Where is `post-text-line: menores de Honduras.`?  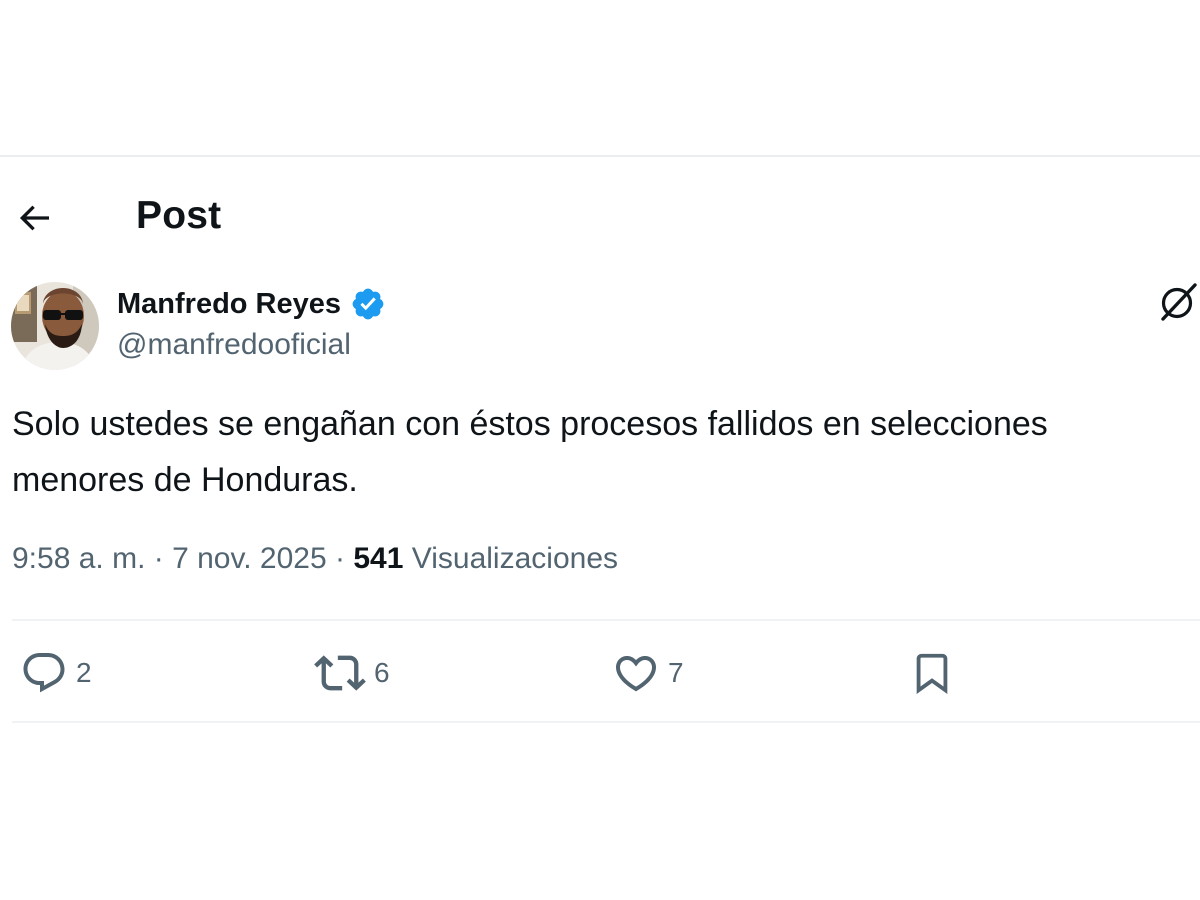 post-text-line: menores de Honduras. is located at coordinates (185, 480).